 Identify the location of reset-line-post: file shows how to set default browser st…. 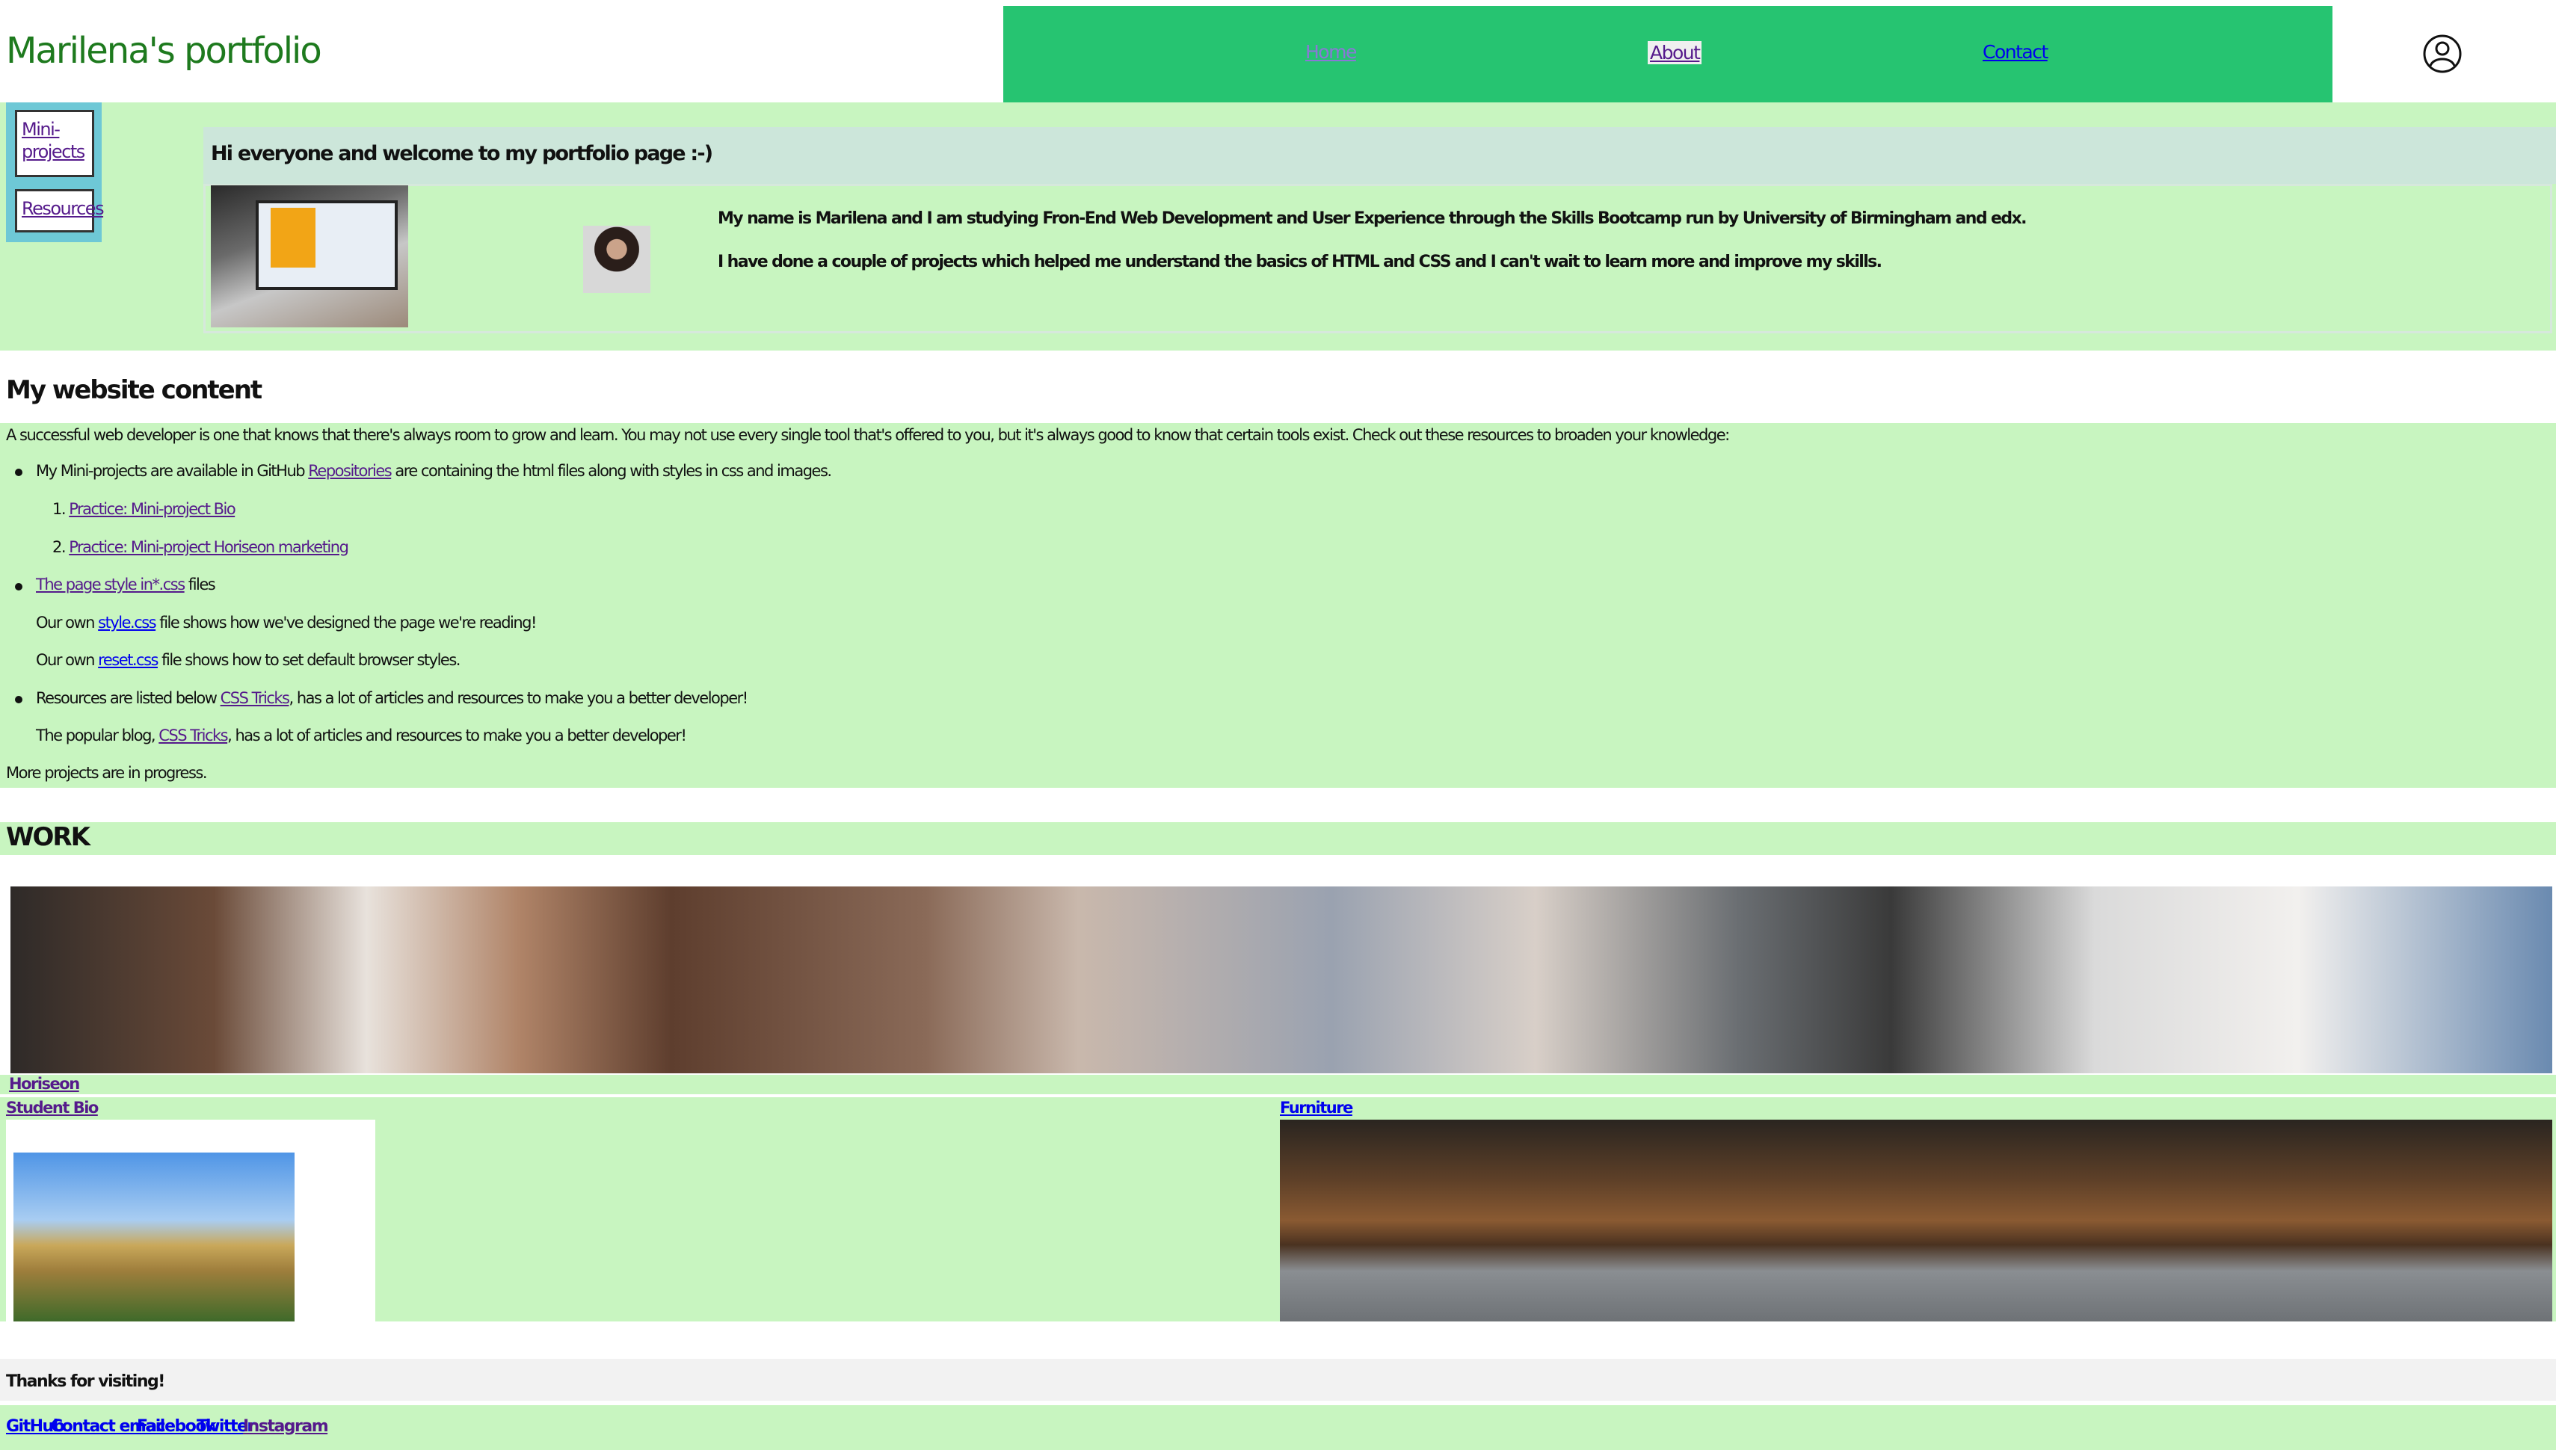
(309, 660).